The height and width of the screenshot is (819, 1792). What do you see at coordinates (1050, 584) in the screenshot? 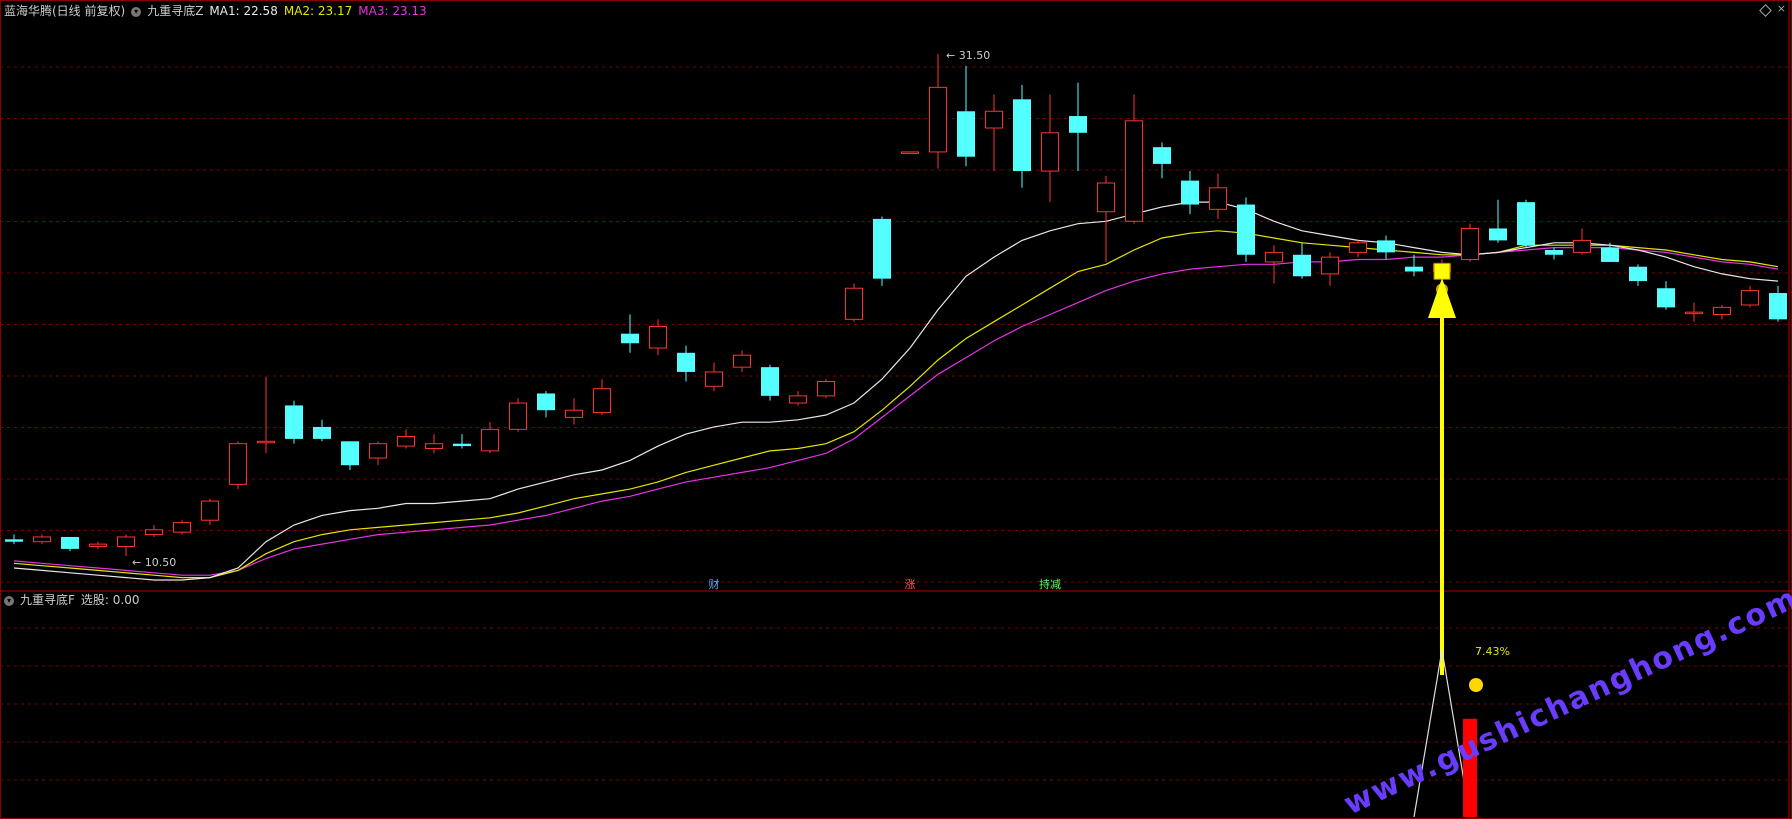
I see `event-label: 持减` at bounding box center [1050, 584].